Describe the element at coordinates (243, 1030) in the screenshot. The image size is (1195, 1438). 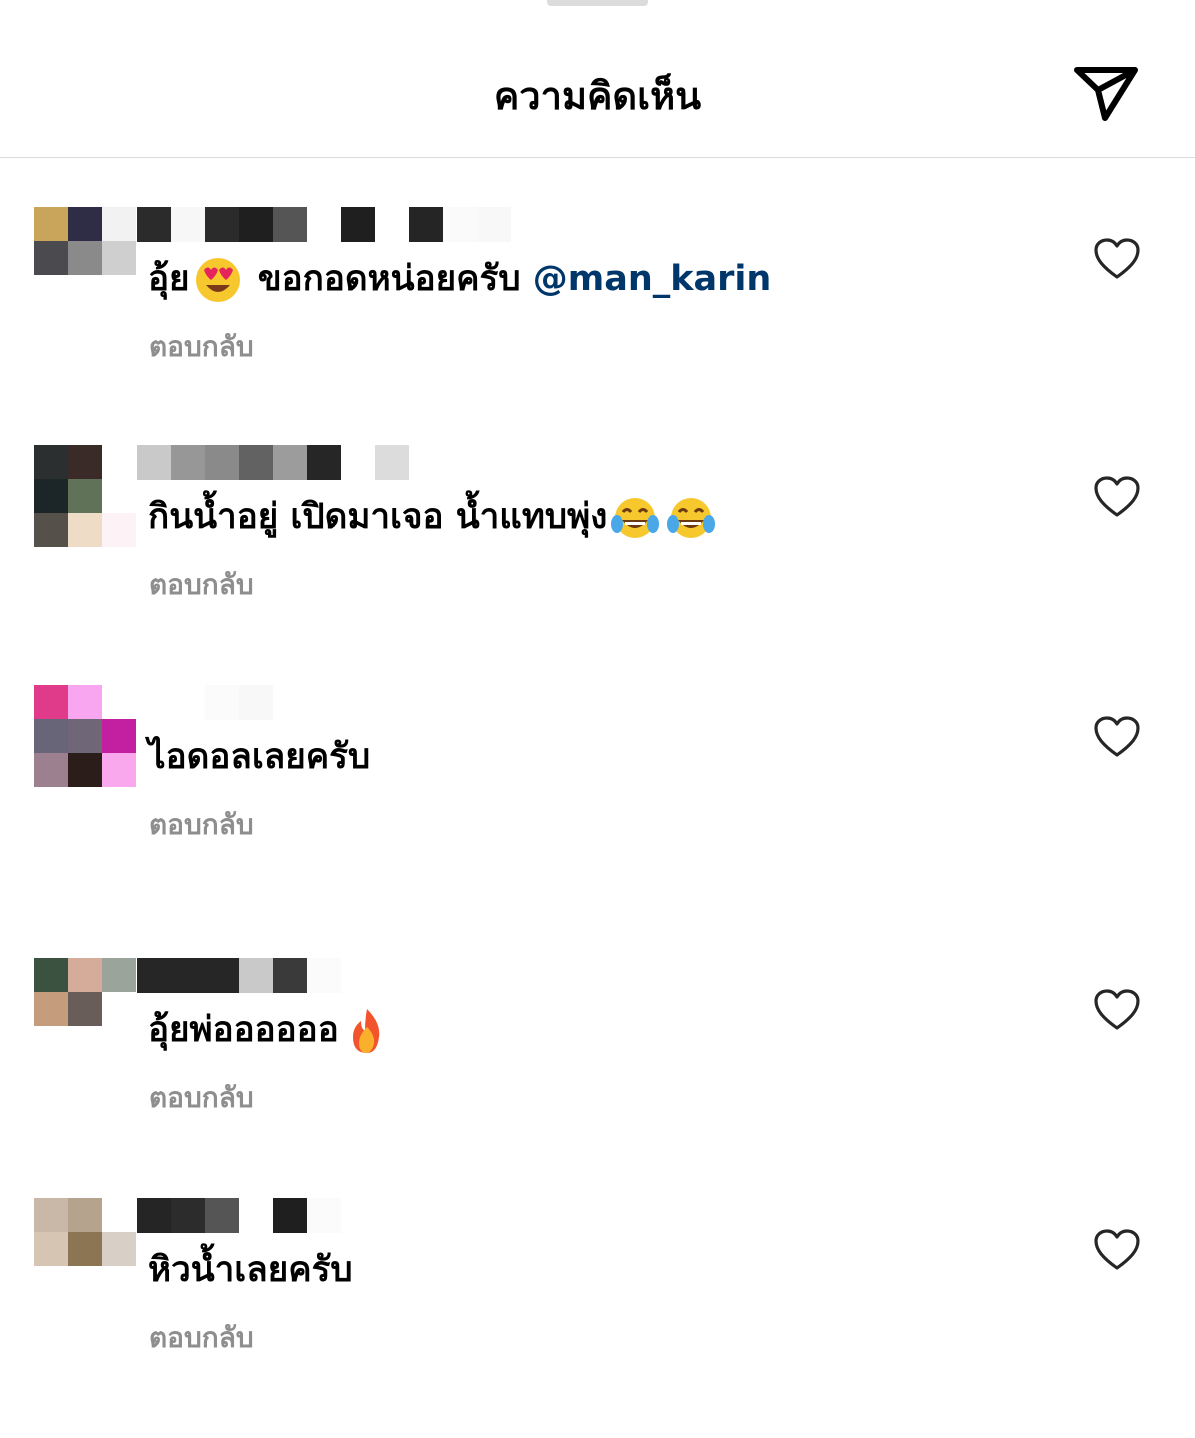
I see `comment-body: อุ้ยพ่ออออออ` at that location.